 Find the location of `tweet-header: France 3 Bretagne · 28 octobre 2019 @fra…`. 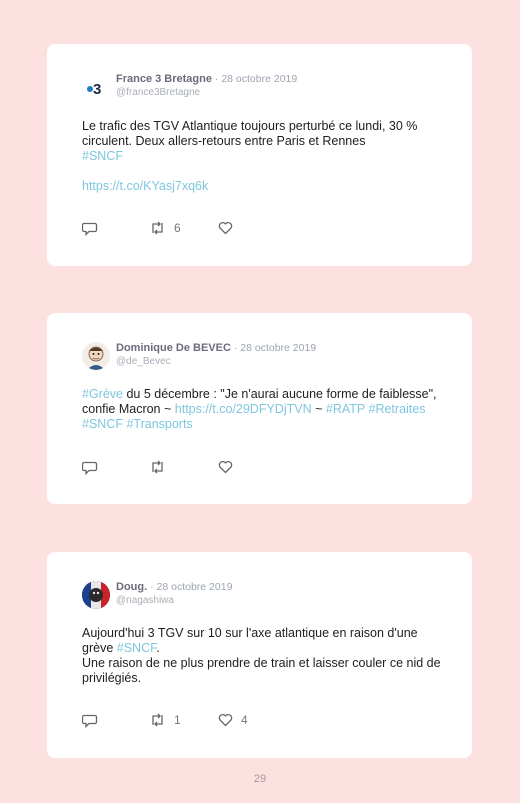

tweet-header: France 3 Bretagne · 28 octobre 2019 @fra… is located at coordinates (206, 86).